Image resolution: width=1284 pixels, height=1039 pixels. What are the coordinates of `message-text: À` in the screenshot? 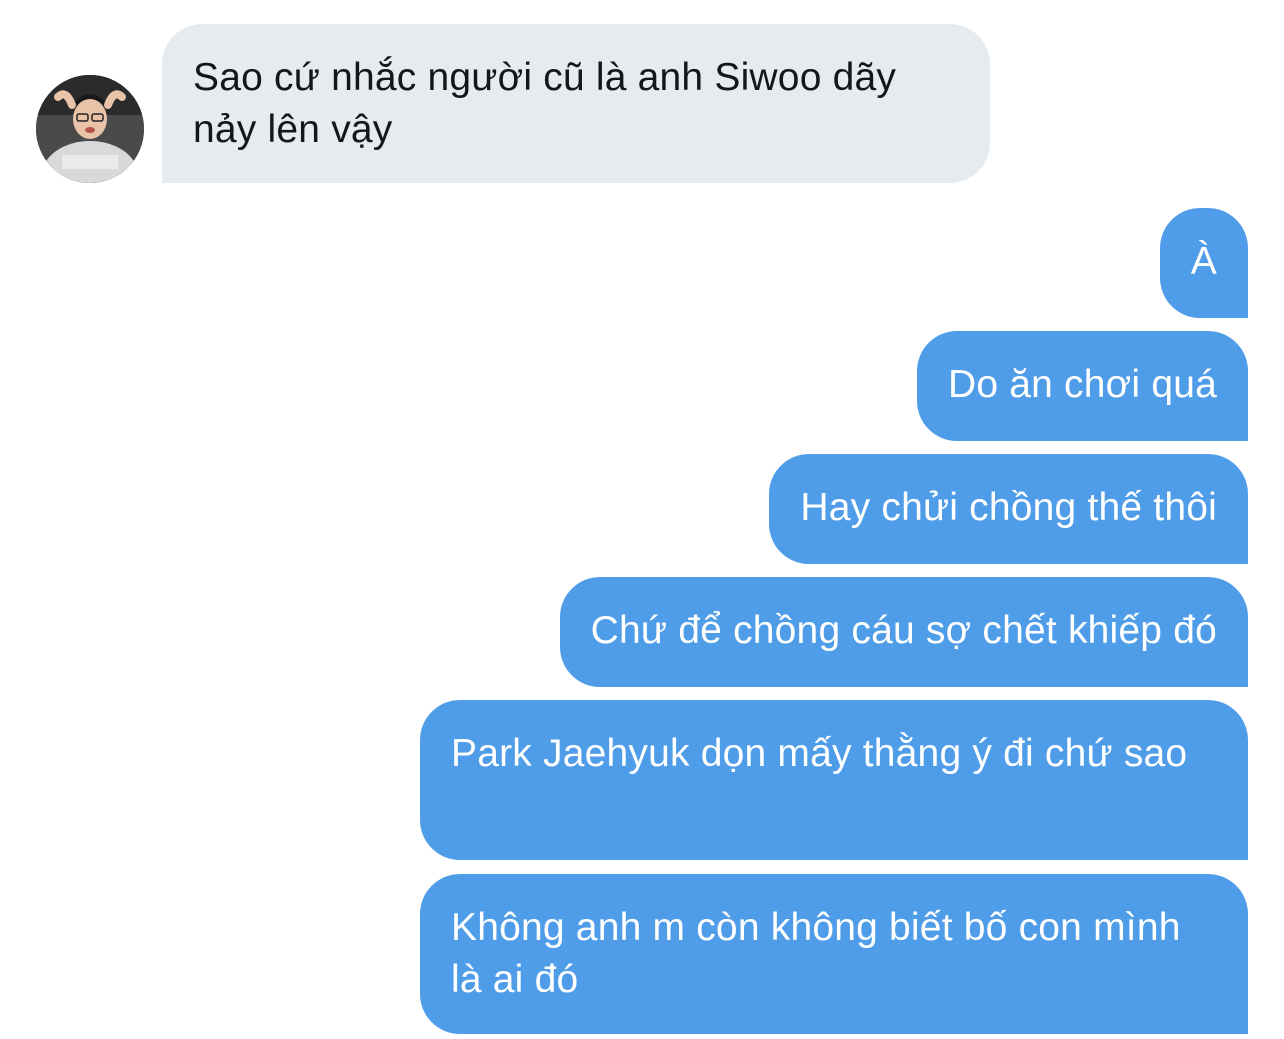 It's located at (1203, 261).